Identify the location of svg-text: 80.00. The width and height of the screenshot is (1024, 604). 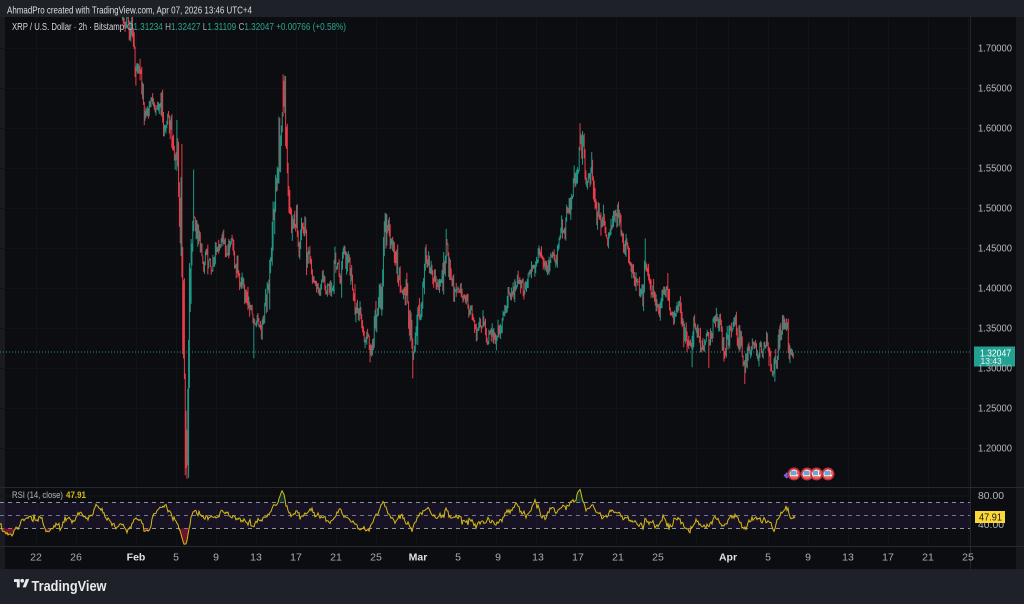
(991, 496).